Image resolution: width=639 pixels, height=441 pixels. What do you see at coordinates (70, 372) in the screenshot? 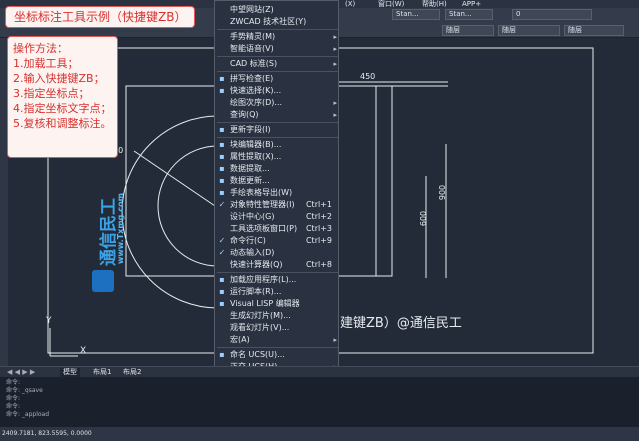
I see `tab-model: 模型` at bounding box center [70, 372].